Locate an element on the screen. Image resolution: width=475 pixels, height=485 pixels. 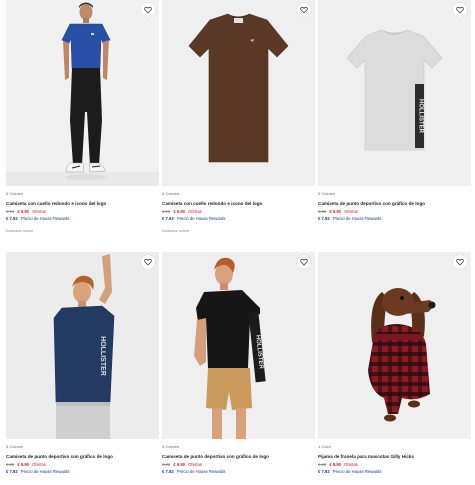
brown-tee-photo is located at coordinates (238, 93).